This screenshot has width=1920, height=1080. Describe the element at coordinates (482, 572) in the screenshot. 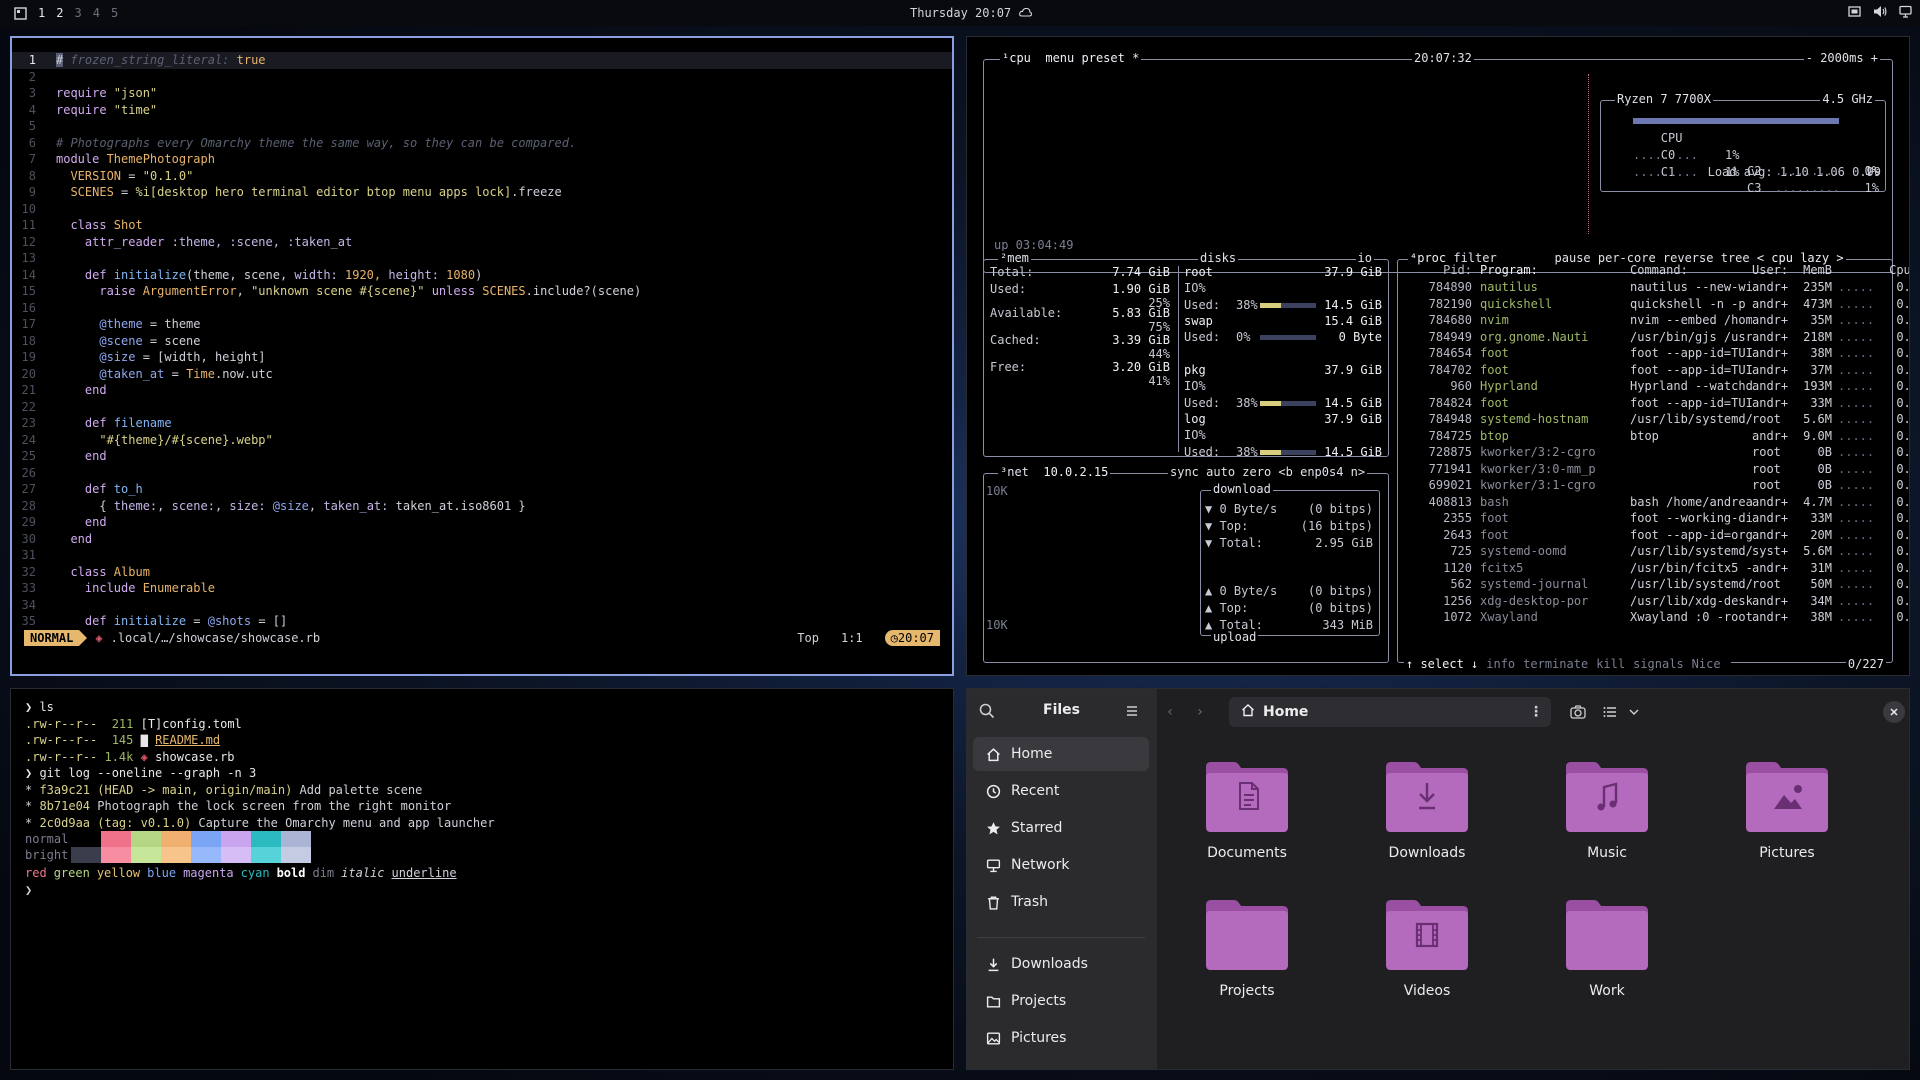

I see `code-line: 32 class Album` at that location.